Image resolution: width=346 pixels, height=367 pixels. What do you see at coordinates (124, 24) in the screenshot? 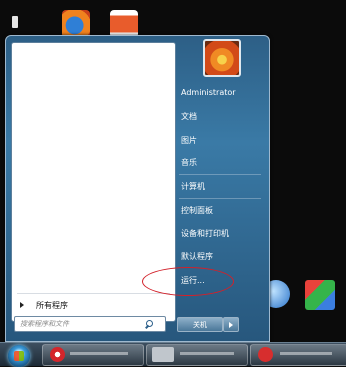
I see `app-desktop-icon` at bounding box center [124, 24].